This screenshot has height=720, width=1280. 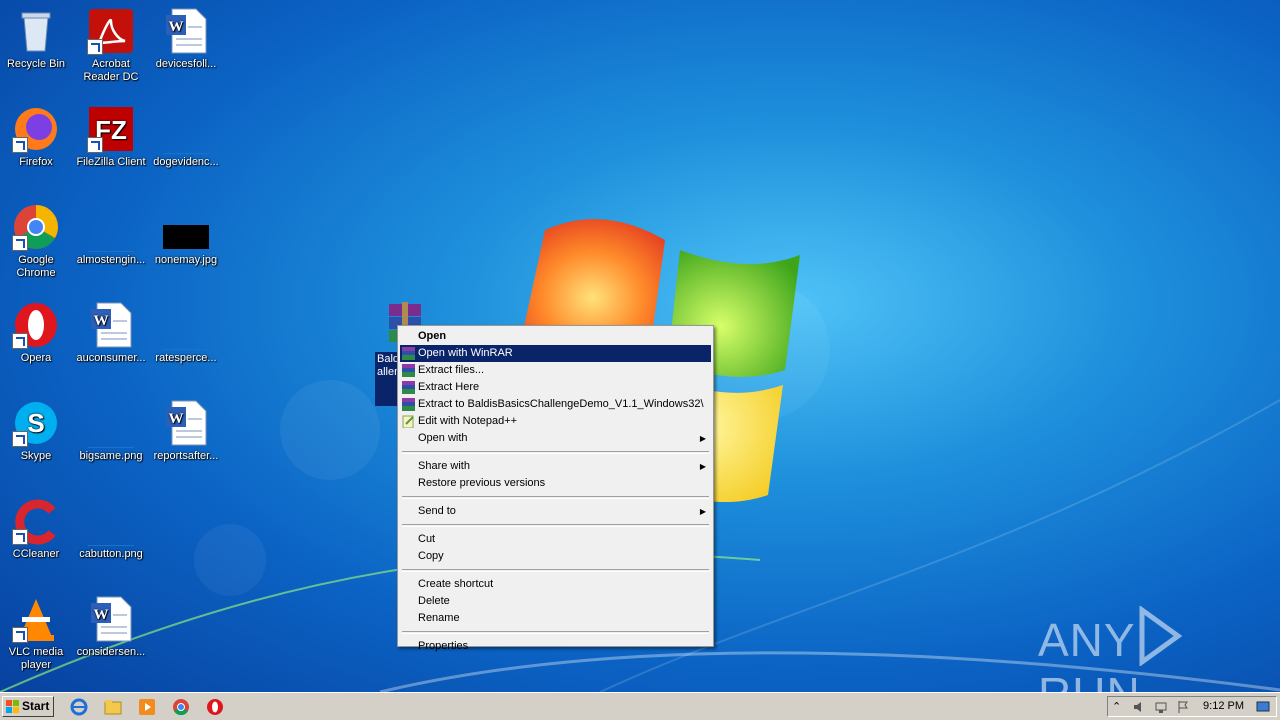 What do you see at coordinates (555, 336) in the screenshot?
I see `menu-item-open: Open` at bounding box center [555, 336].